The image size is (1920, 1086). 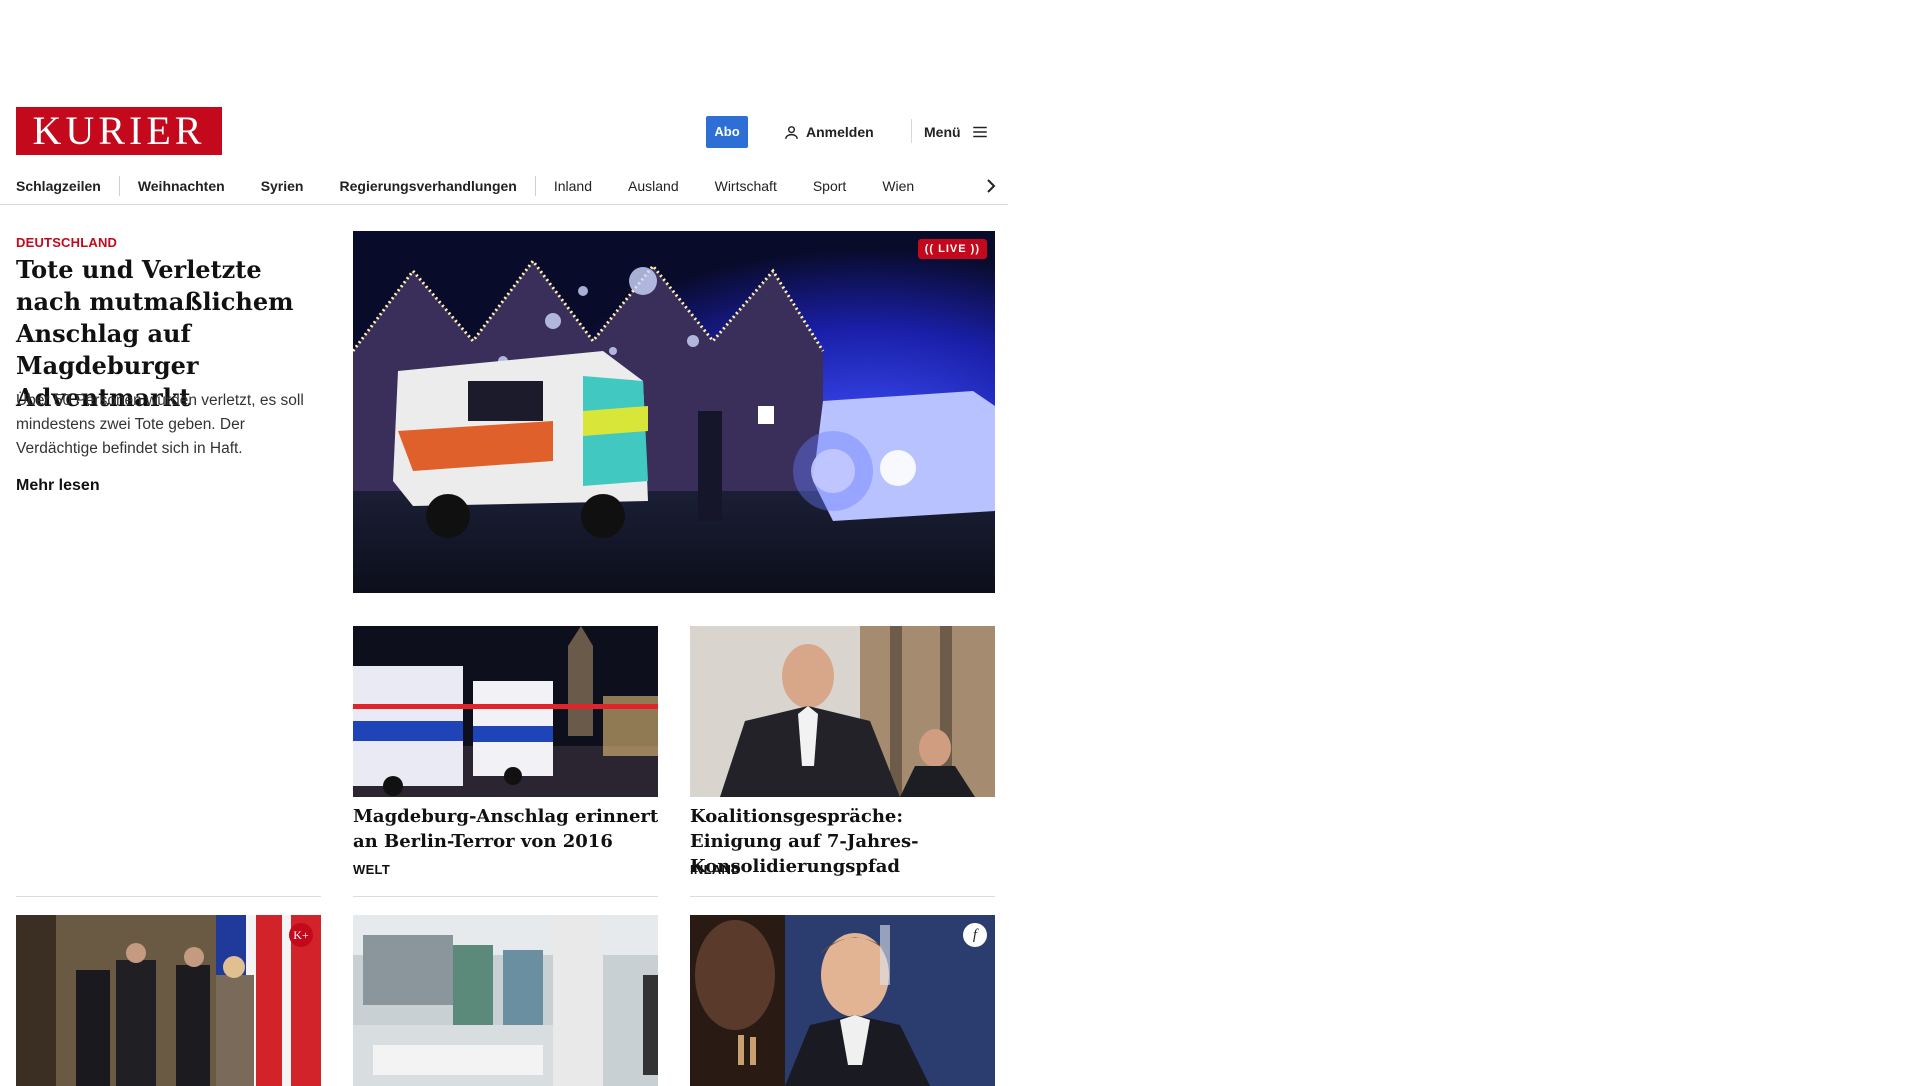 What do you see at coordinates (428, 186) in the screenshot?
I see `nav-item-regierungsverhandlungen: Regierungsverhandlungen` at bounding box center [428, 186].